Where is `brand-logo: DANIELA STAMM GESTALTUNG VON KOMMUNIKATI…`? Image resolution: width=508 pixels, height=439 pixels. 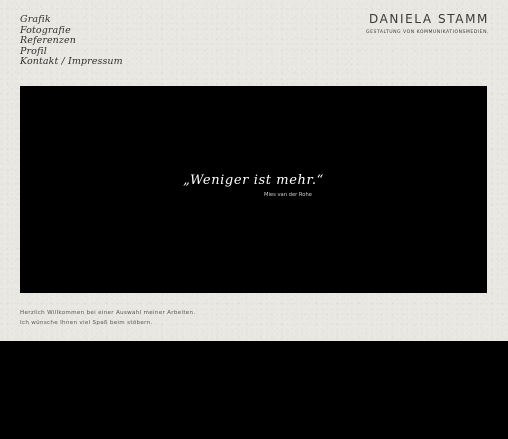
brand-logo: DANIELA STAMM GESTALTUNG VON KOMMUNIKATI… is located at coordinates (427, 23).